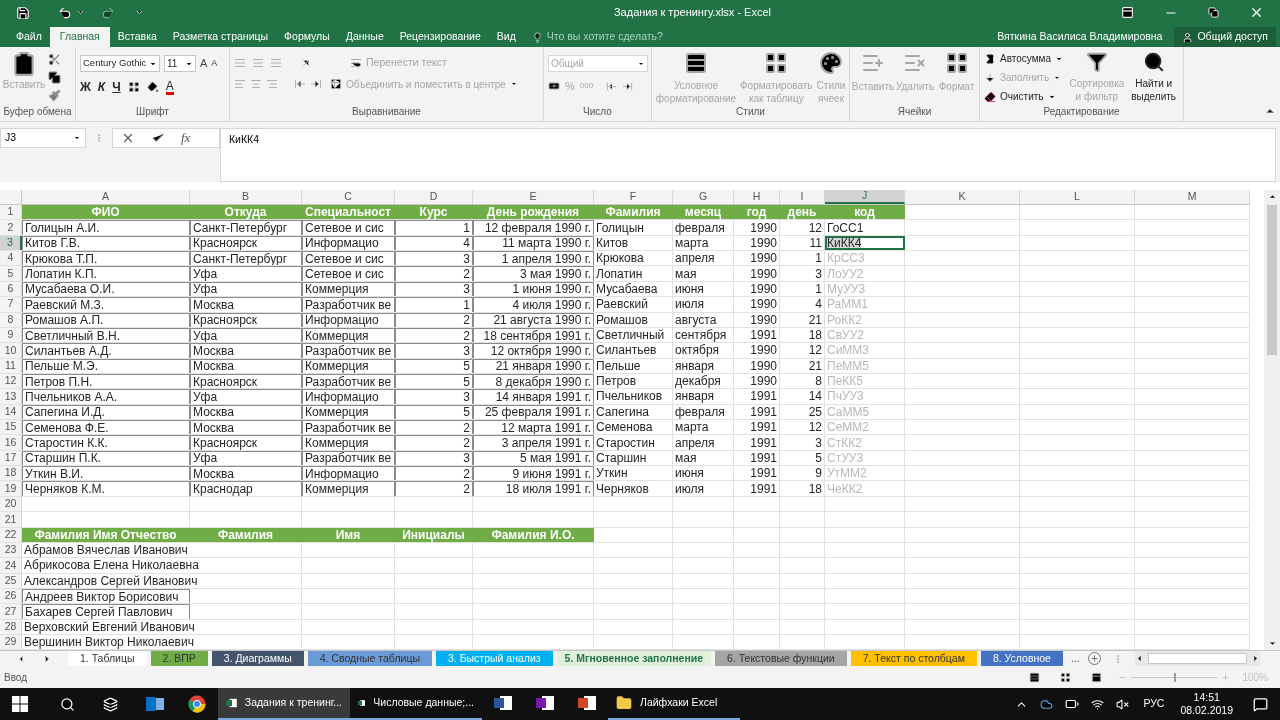 This screenshot has width=1280, height=720. Describe the element at coordinates (1072, 704) in the screenshot. I see `battery-icon` at that location.